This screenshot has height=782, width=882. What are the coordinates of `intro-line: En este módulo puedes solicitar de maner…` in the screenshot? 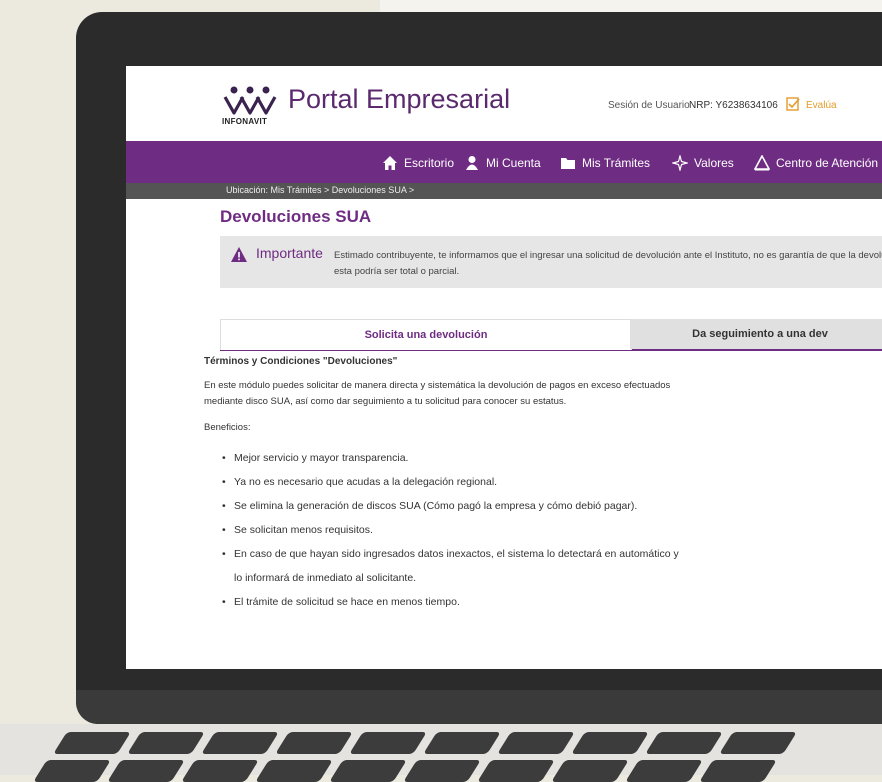 It's located at (437, 385).